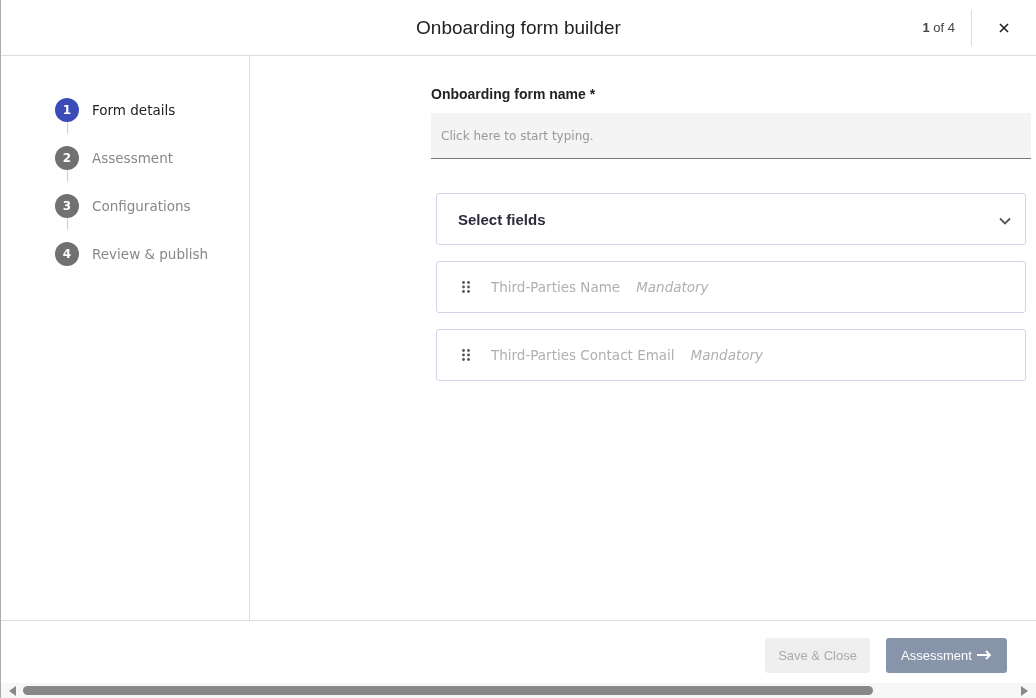 The height and width of the screenshot is (698, 1036). What do you see at coordinates (141, 206) in the screenshot?
I see `step-label: Configurations` at bounding box center [141, 206].